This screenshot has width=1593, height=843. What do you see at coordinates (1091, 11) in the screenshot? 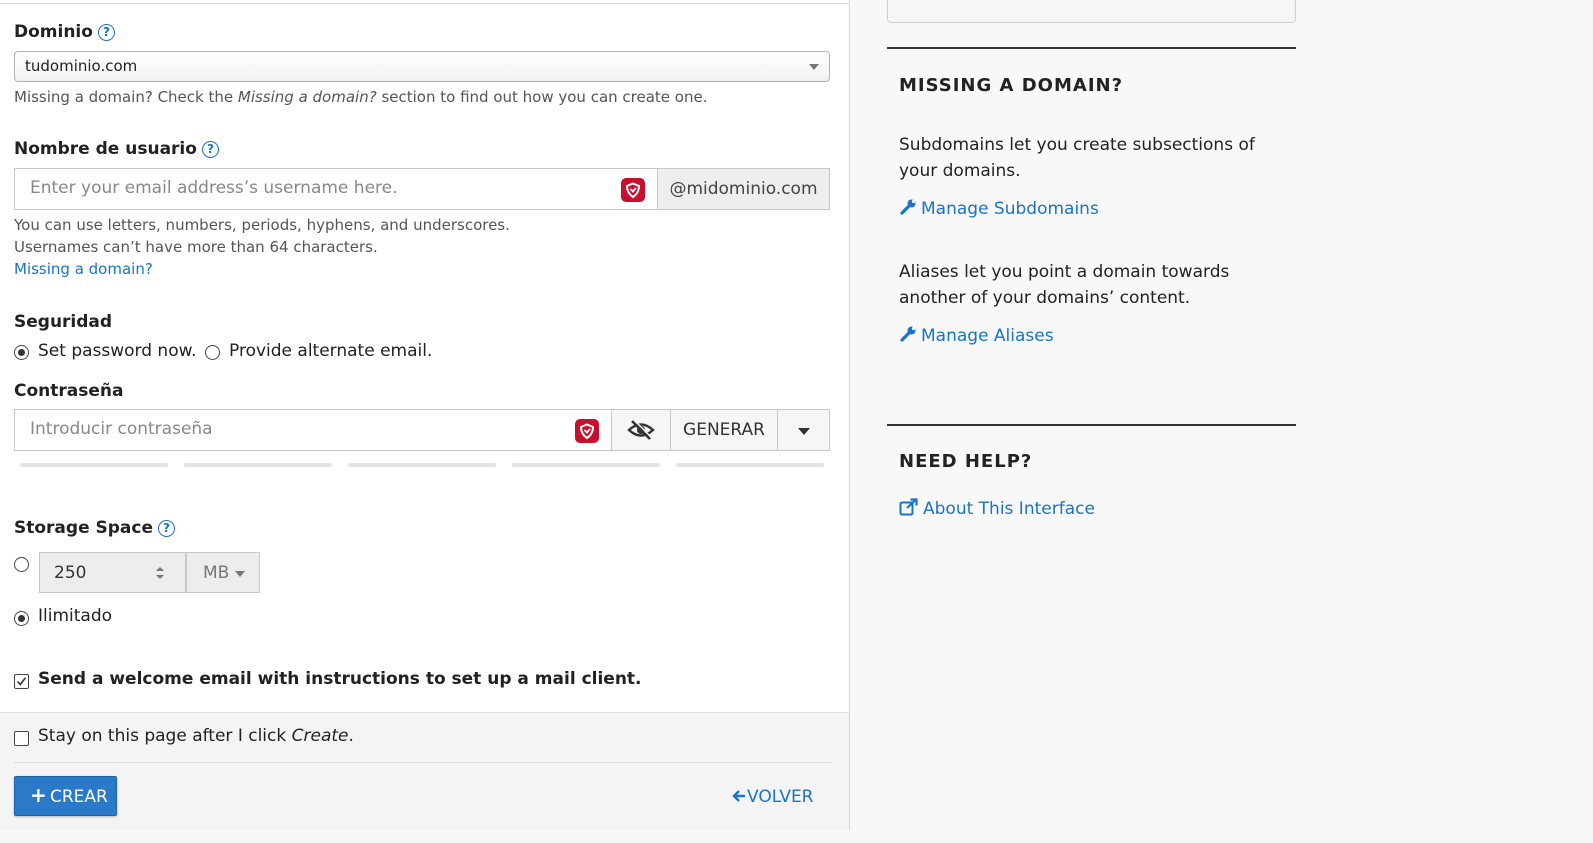
I see `sidebar-previous-section` at bounding box center [1091, 11].